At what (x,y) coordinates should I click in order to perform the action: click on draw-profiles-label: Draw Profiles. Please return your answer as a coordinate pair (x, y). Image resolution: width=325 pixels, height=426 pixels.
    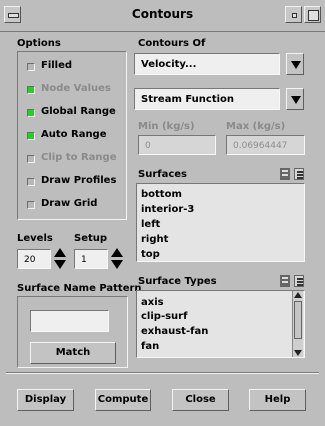
    Looking at the image, I should click on (79, 180).